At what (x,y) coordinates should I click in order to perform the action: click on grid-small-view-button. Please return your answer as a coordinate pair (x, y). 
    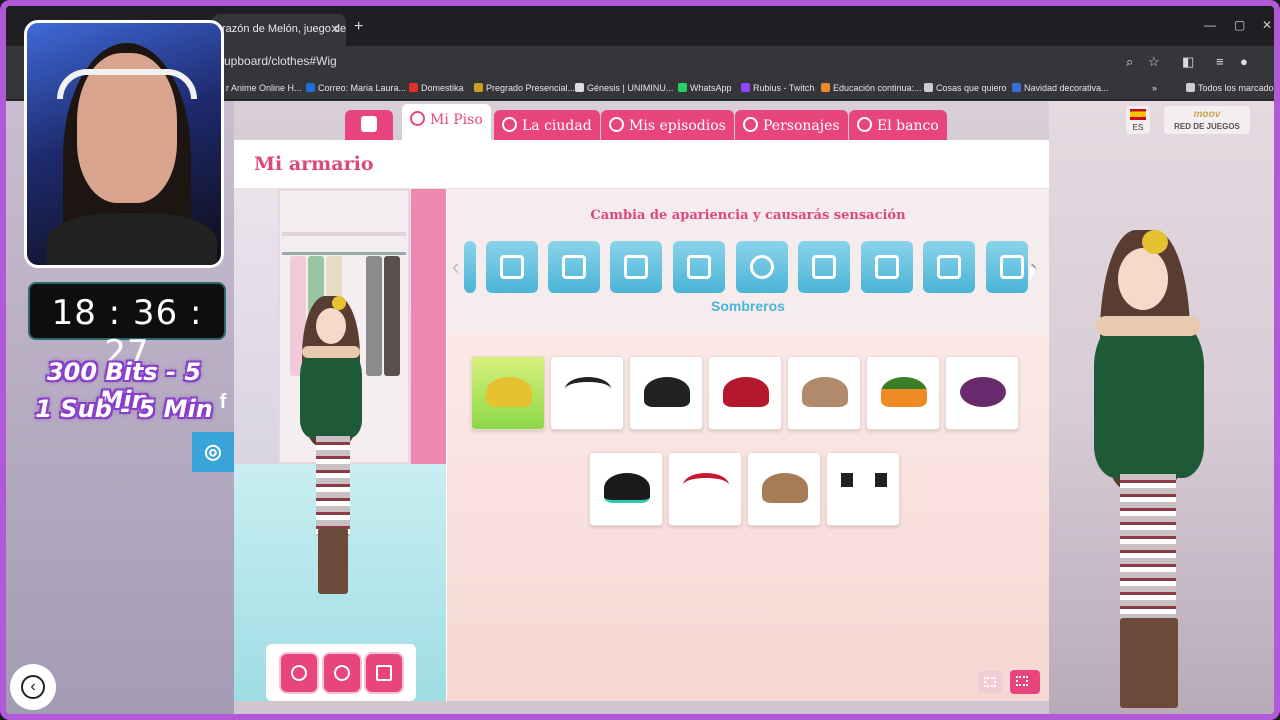
    Looking at the image, I should click on (990, 682).